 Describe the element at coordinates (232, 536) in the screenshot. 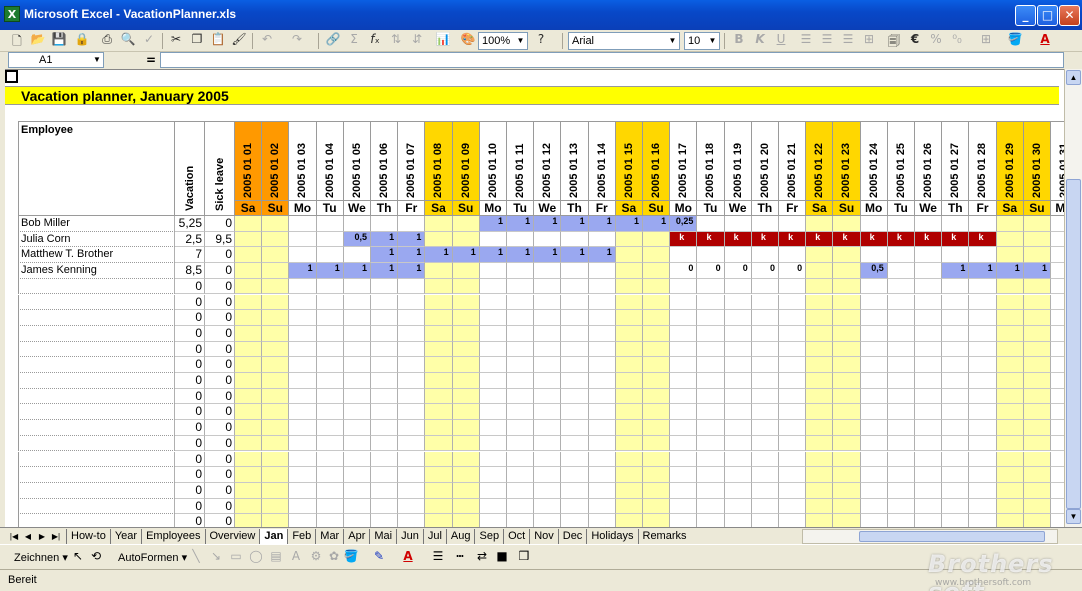

I see `sheet-tab-overview: Overview` at that location.